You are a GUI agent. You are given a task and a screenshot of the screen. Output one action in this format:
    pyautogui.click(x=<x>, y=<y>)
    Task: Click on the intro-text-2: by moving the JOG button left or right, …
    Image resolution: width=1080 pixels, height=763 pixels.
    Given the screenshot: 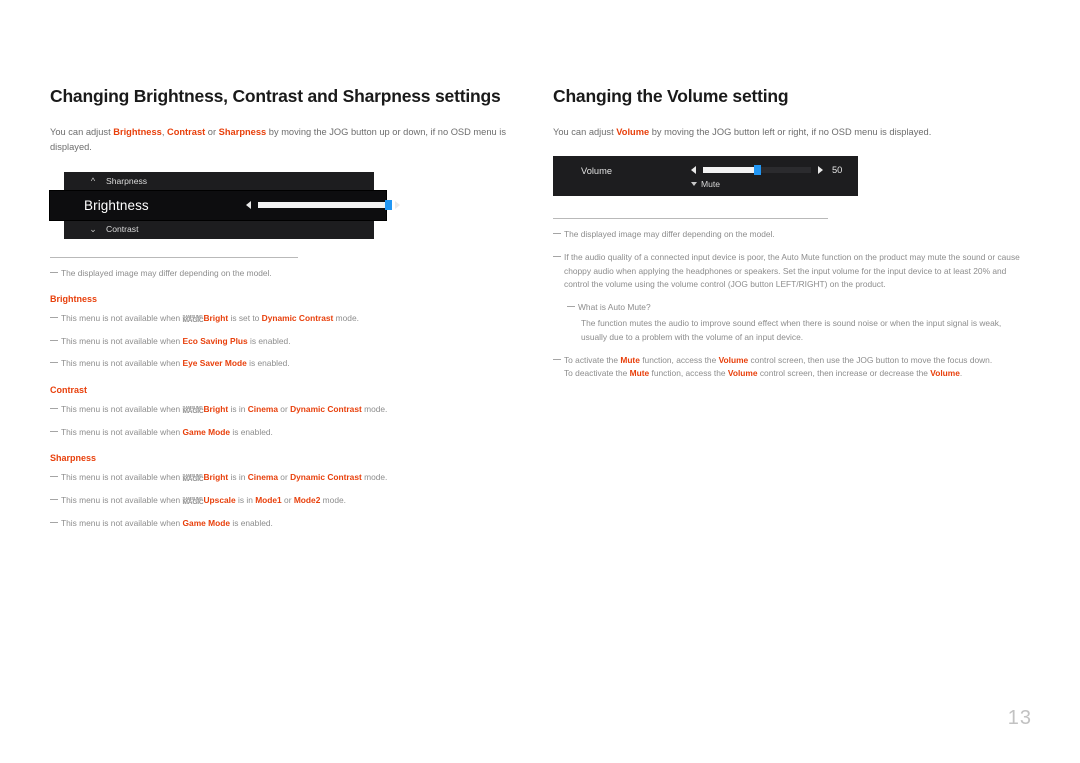 What is the action you would take?
    pyautogui.click(x=790, y=132)
    